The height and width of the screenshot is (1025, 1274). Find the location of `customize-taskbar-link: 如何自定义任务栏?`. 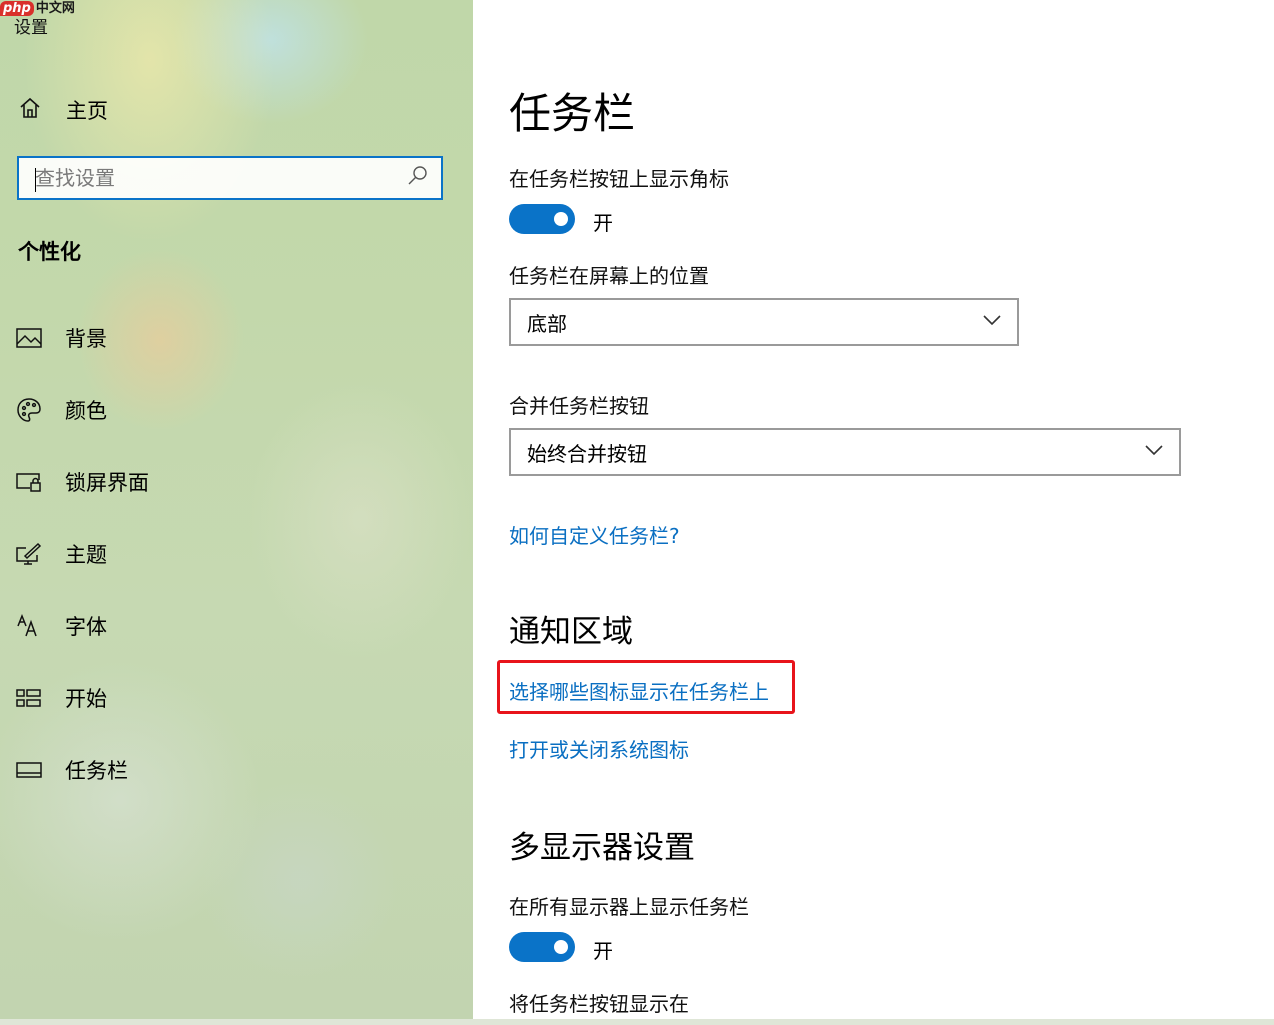

customize-taskbar-link: 如何自定义任务栏? is located at coordinates (594, 534).